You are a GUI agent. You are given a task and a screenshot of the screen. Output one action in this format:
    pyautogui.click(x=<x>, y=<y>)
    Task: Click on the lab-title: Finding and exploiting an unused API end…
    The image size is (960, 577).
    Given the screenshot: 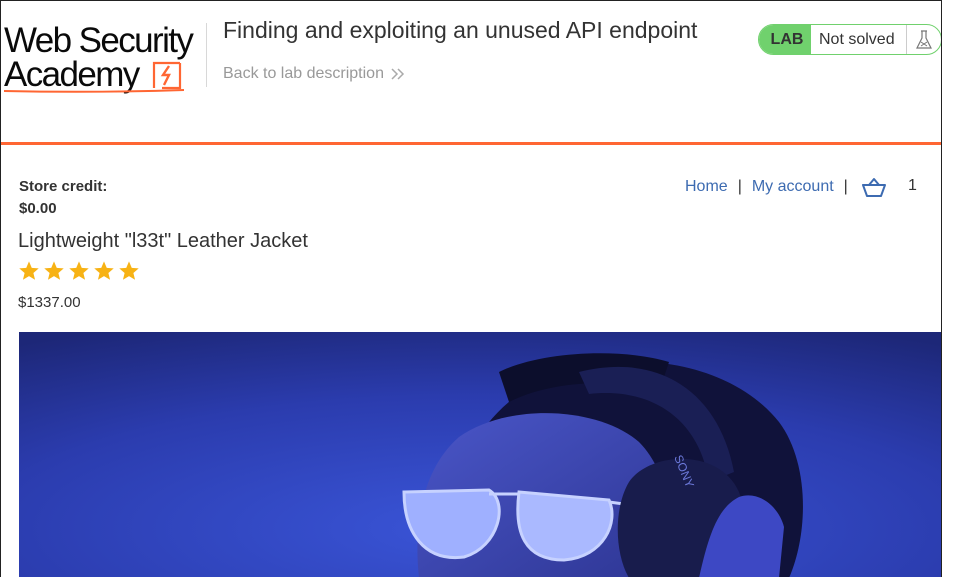 What is the action you would take?
    pyautogui.click(x=460, y=30)
    